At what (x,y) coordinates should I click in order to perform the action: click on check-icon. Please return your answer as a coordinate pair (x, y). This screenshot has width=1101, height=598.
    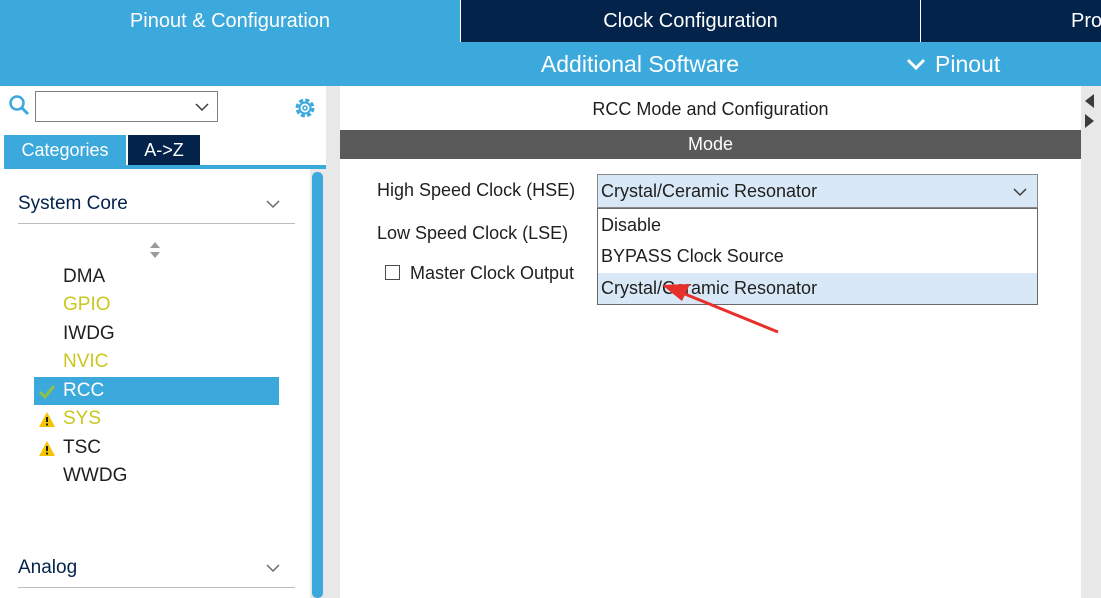
    Looking at the image, I should click on (47, 392).